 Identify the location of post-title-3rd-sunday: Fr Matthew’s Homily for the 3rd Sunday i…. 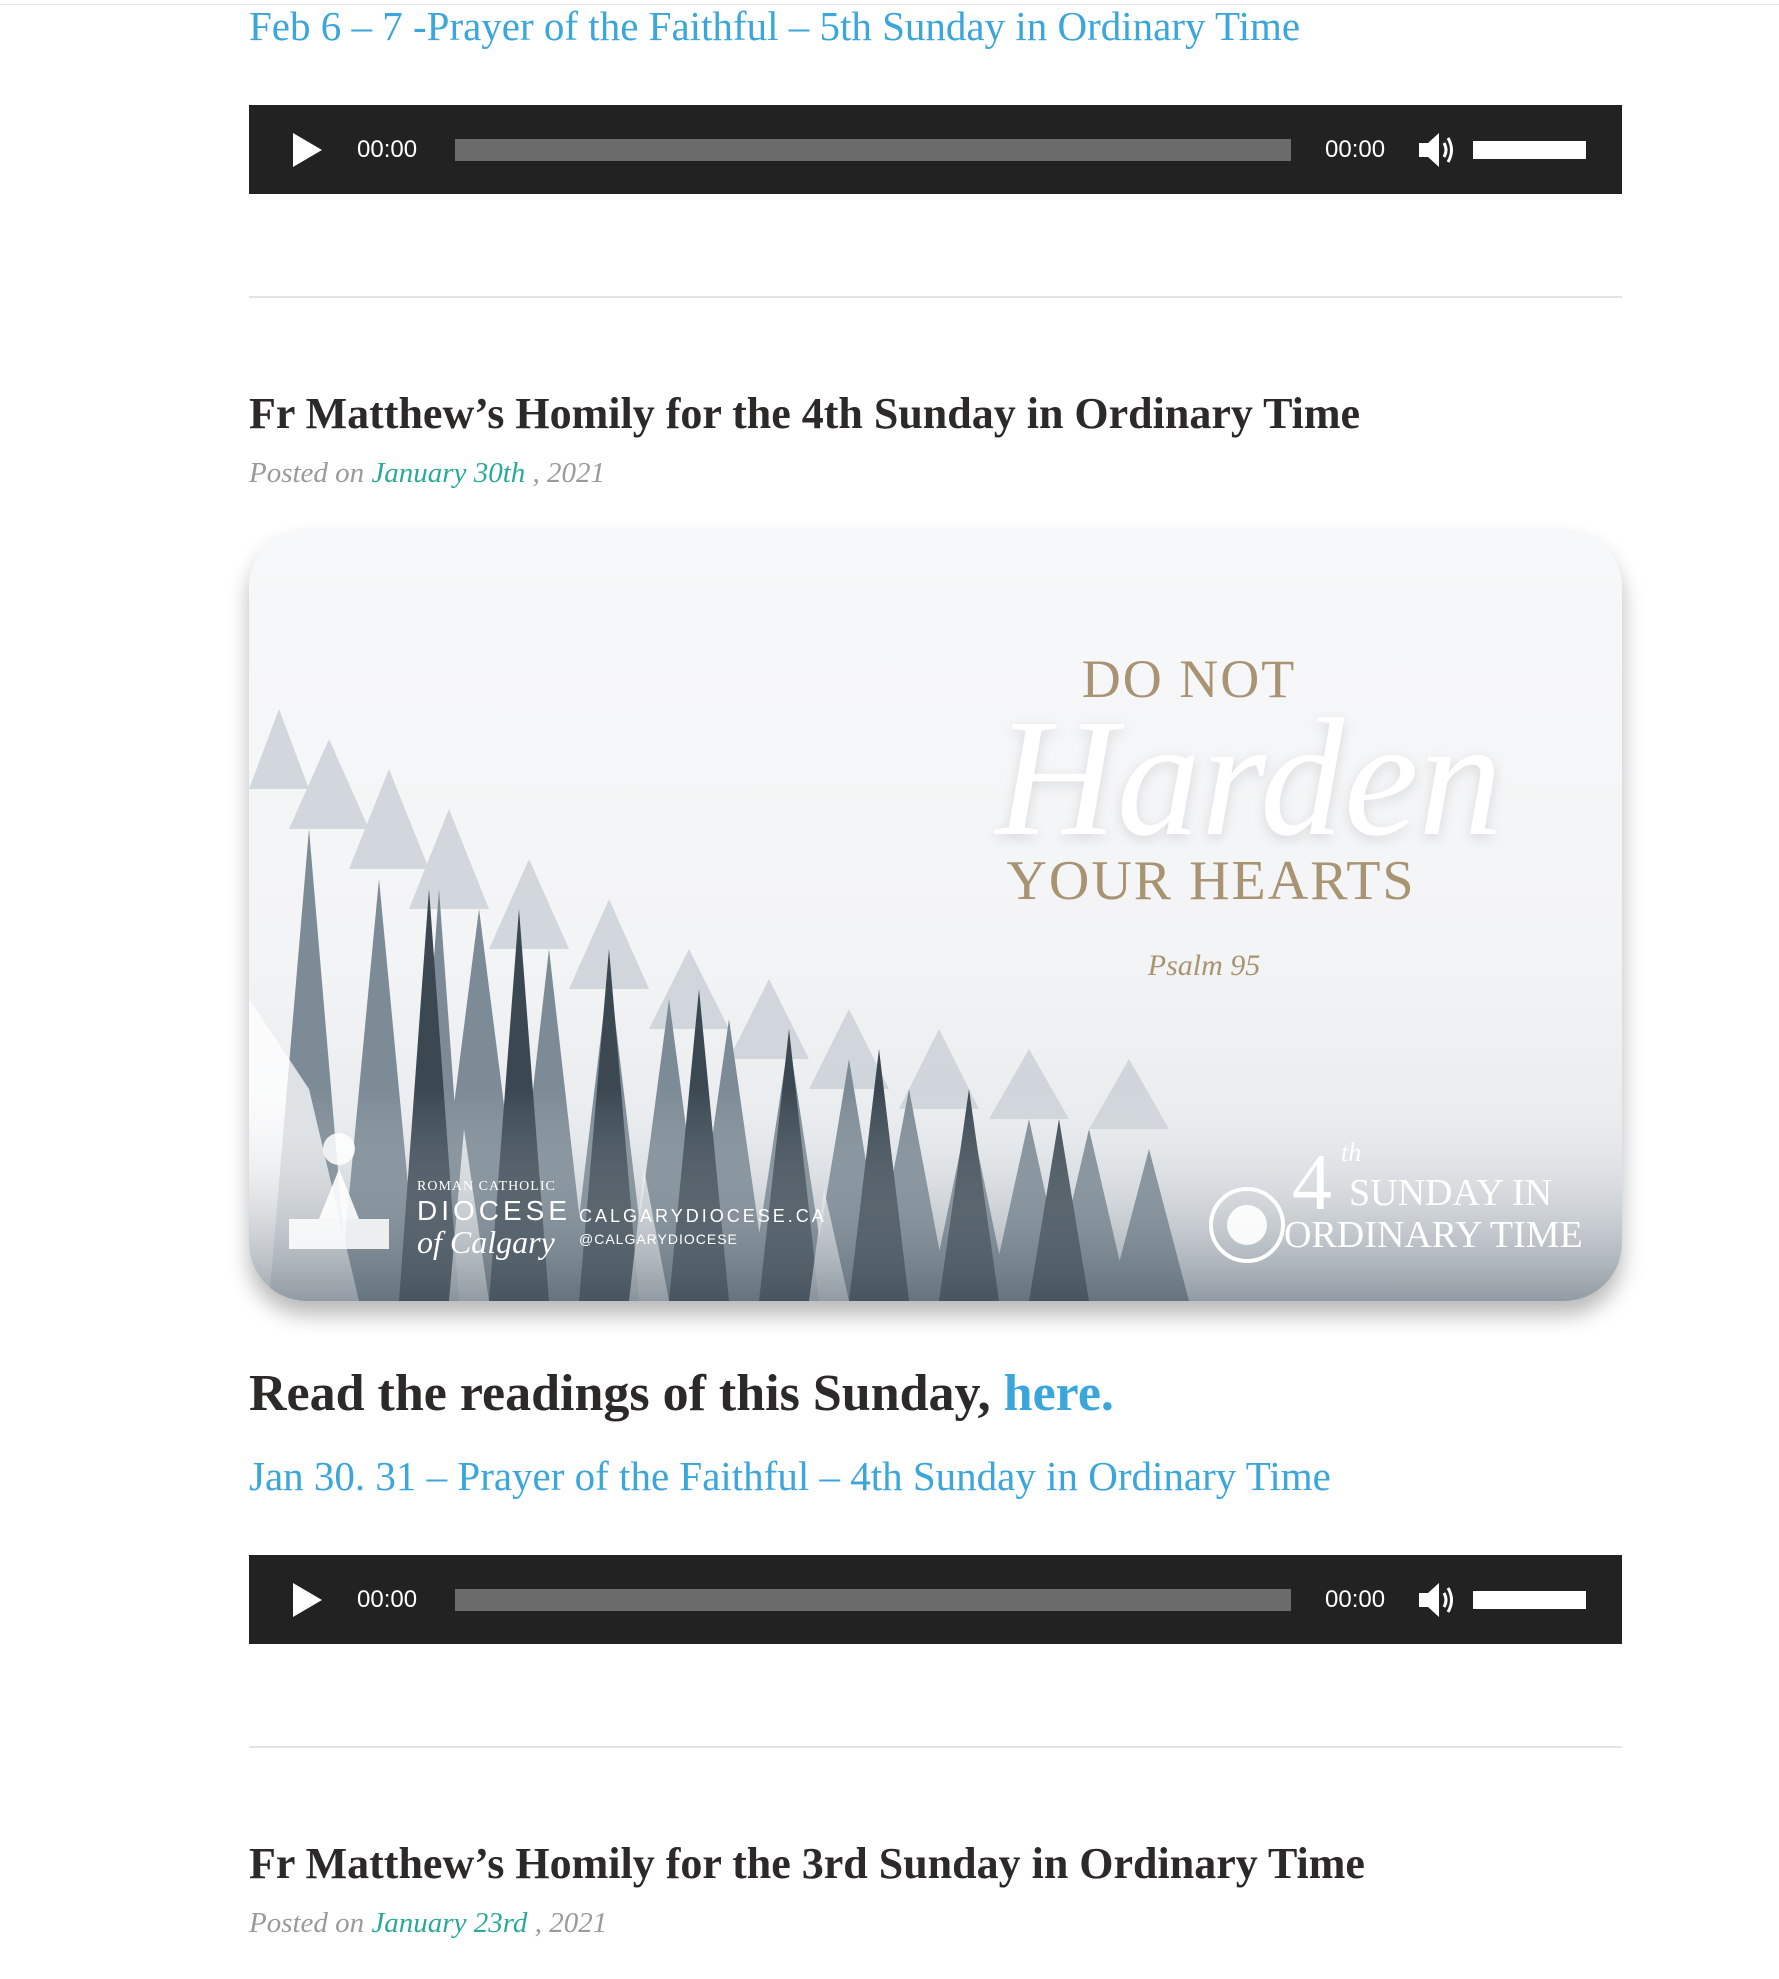
(807, 1864).